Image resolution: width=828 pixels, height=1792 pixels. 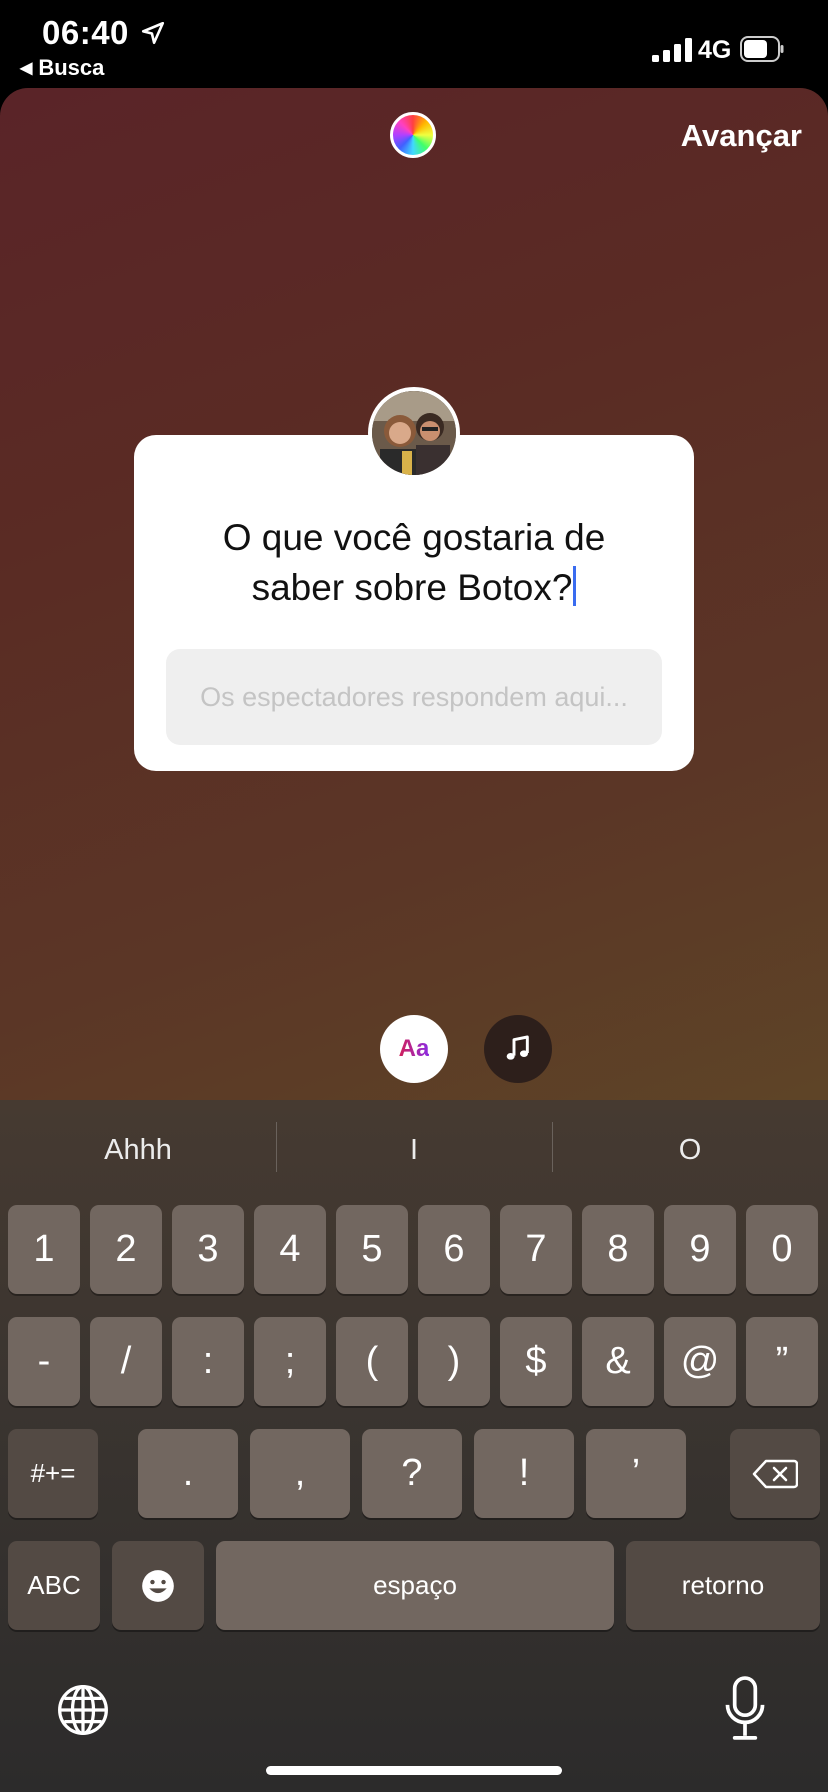 I want to click on key-slash: /, so click(x=126, y=1361).